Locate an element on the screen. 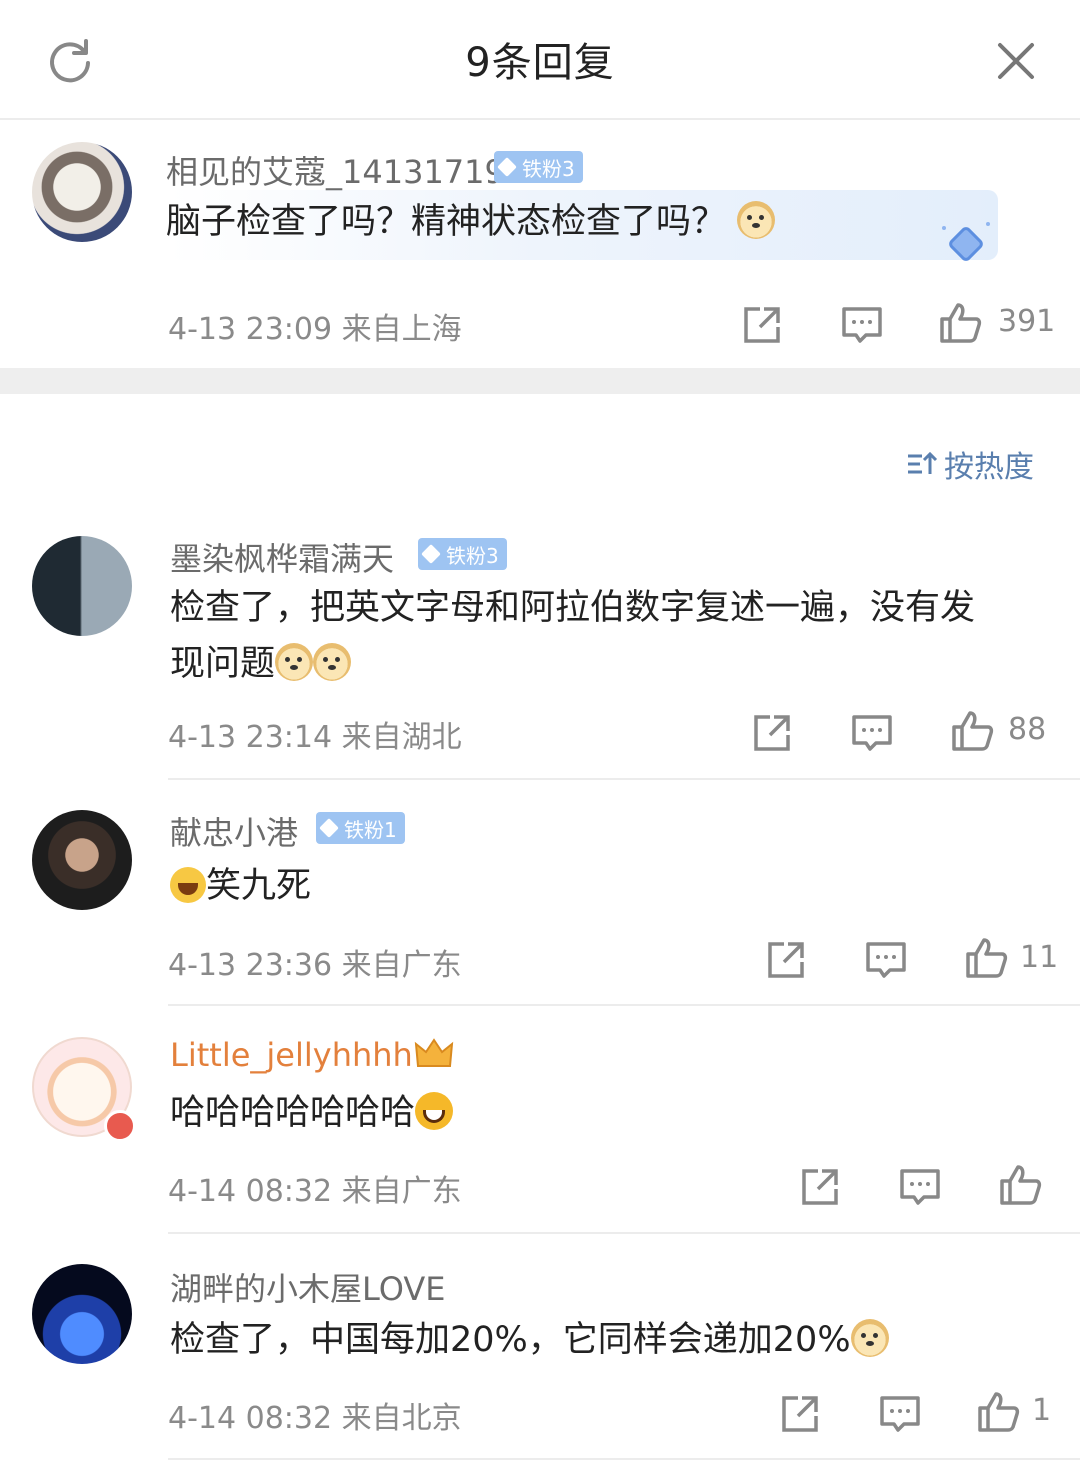 Image resolution: width=1080 pixels, height=1467 pixels. username: Little_jellyhhhh is located at coordinates (291, 1055).